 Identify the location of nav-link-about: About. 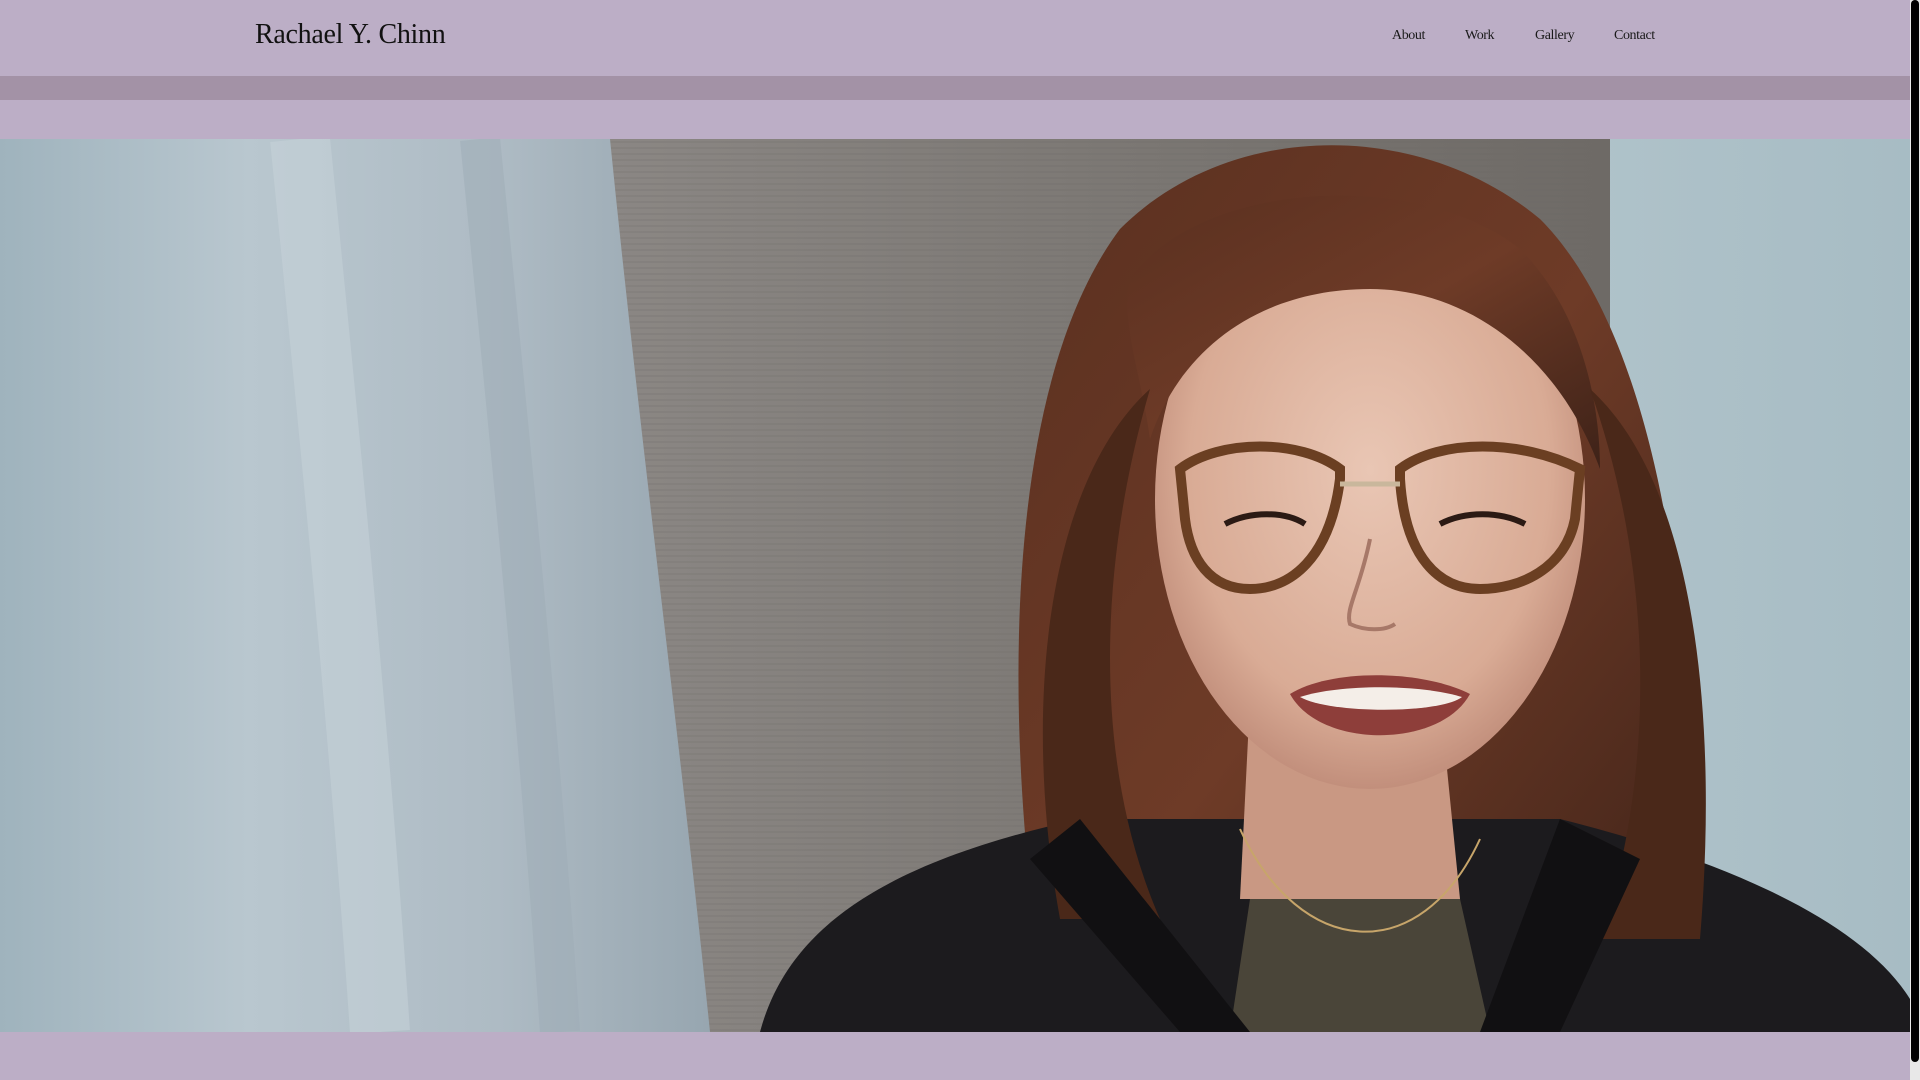
(1408, 36).